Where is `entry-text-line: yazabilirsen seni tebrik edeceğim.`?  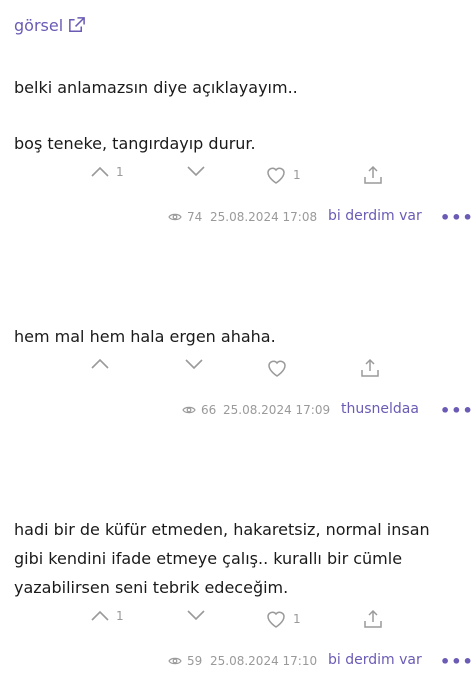
entry-text-line: yazabilirsen seni tebrik edeceğim. is located at coordinates (151, 587).